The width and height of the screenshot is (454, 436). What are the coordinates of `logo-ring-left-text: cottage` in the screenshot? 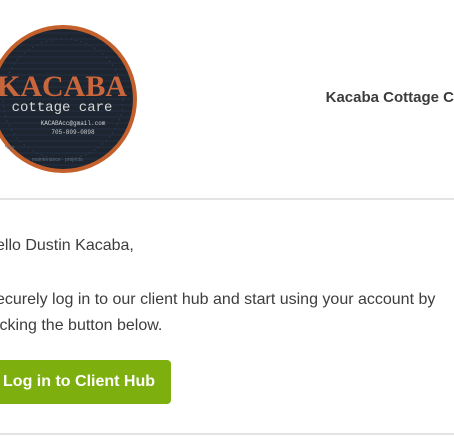 It's located at (7, 148).